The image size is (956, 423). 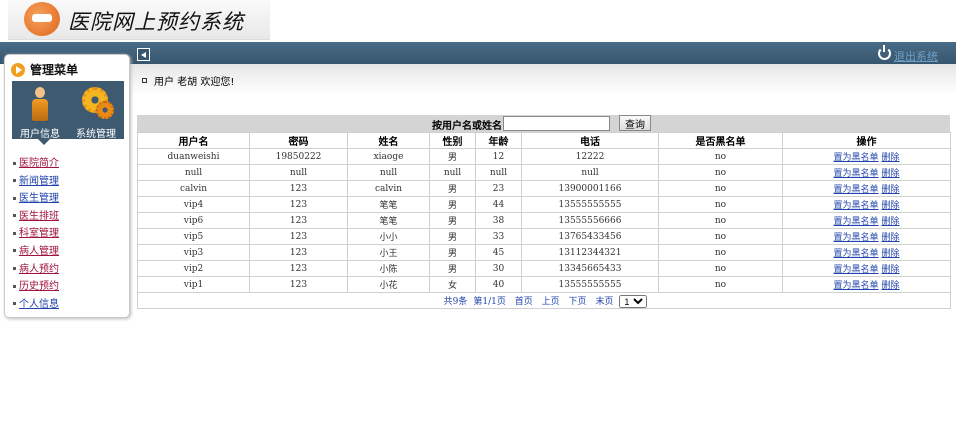 What do you see at coordinates (39, 251) in the screenshot?
I see `sidebar-item-patients: 病人管理` at bounding box center [39, 251].